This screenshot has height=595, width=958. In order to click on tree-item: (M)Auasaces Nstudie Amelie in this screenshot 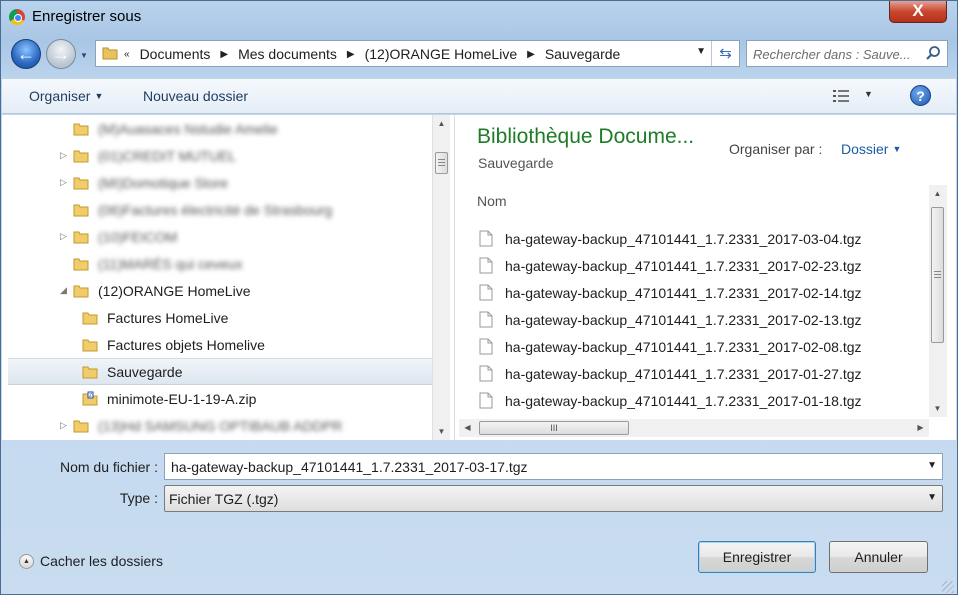, I will do `click(220, 128)`.